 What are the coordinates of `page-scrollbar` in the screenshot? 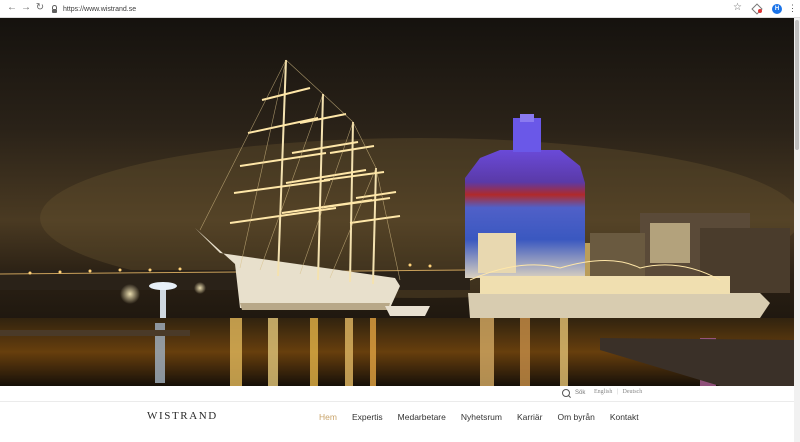 It's located at (797, 230).